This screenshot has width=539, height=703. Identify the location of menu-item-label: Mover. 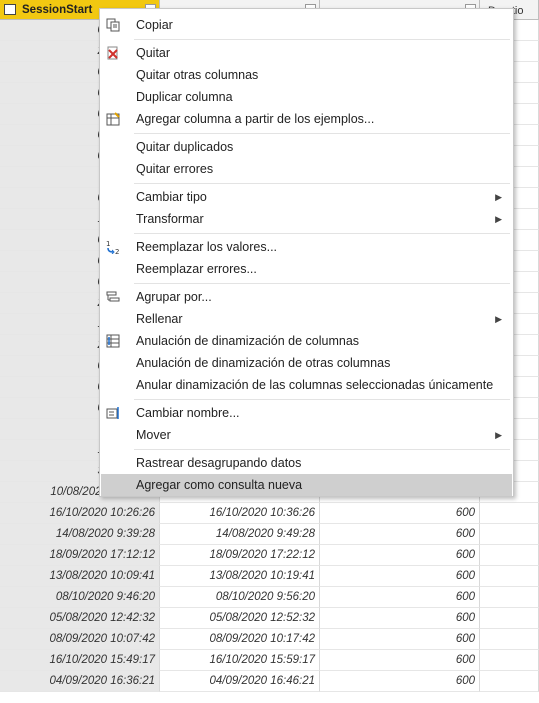
(153, 435).